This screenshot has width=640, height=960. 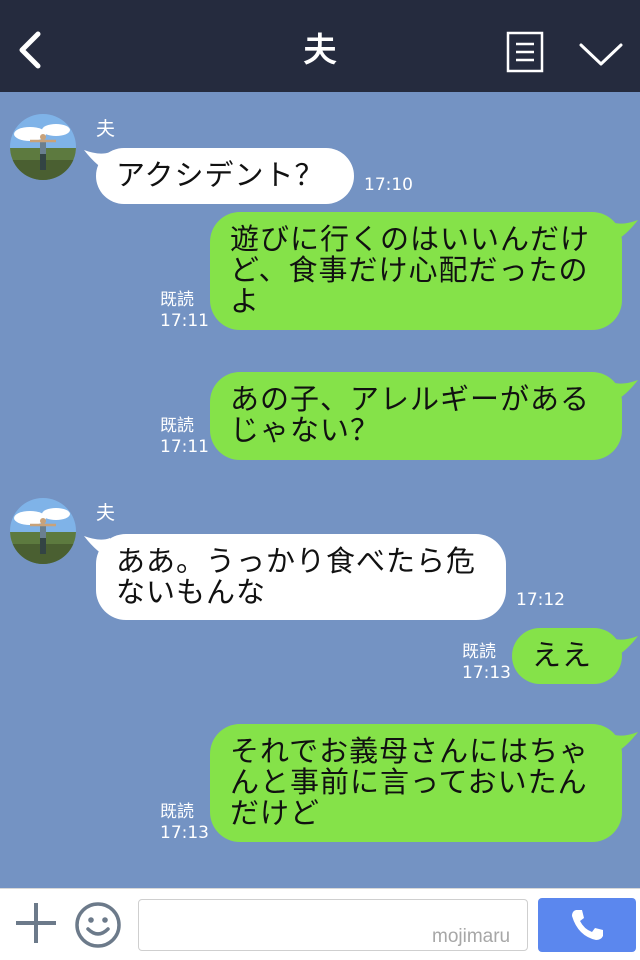 I want to click on message-bubble-outgoing: あの子、アレルギーがある じゃない？, so click(x=416, y=416).